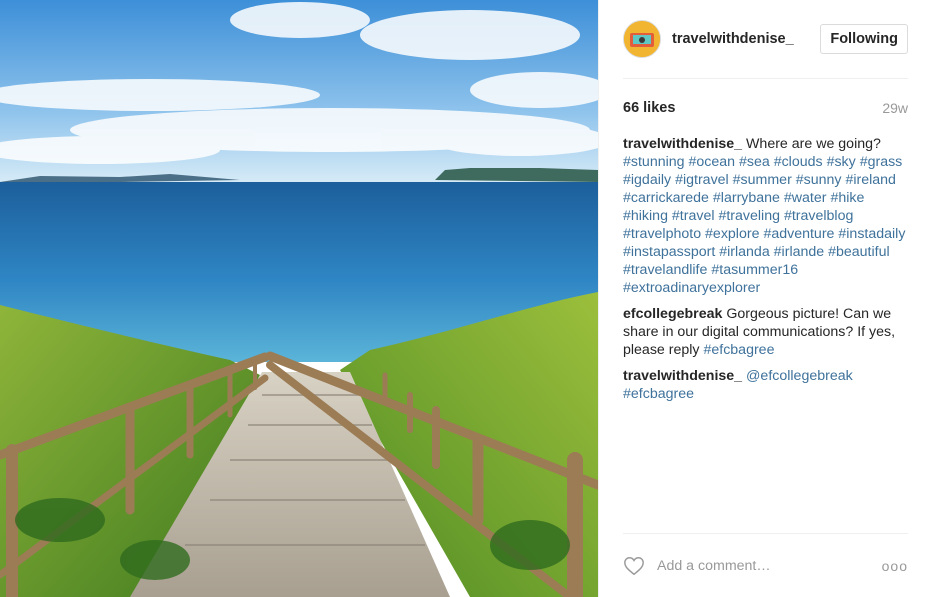 This screenshot has width=930, height=597. I want to click on hashtag-link: #extroadinaryexplorer, so click(691, 288).